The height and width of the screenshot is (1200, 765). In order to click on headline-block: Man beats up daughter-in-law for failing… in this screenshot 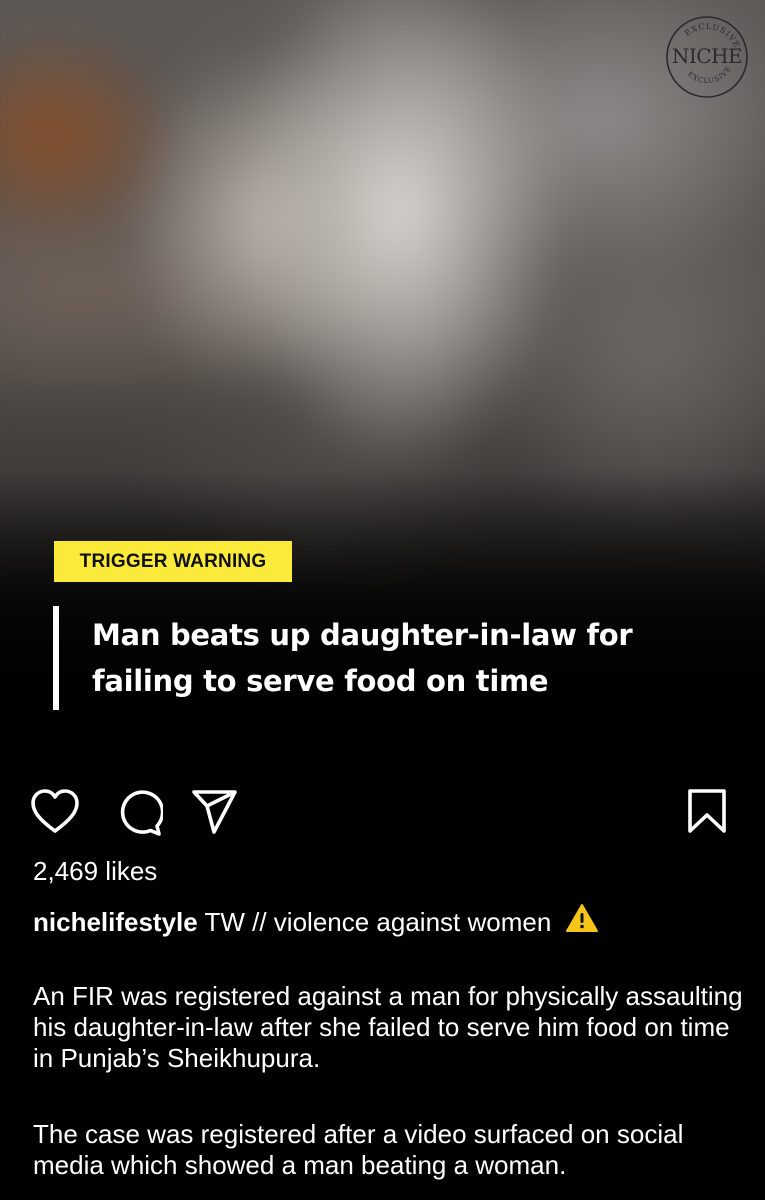, I will do `click(393, 658)`.